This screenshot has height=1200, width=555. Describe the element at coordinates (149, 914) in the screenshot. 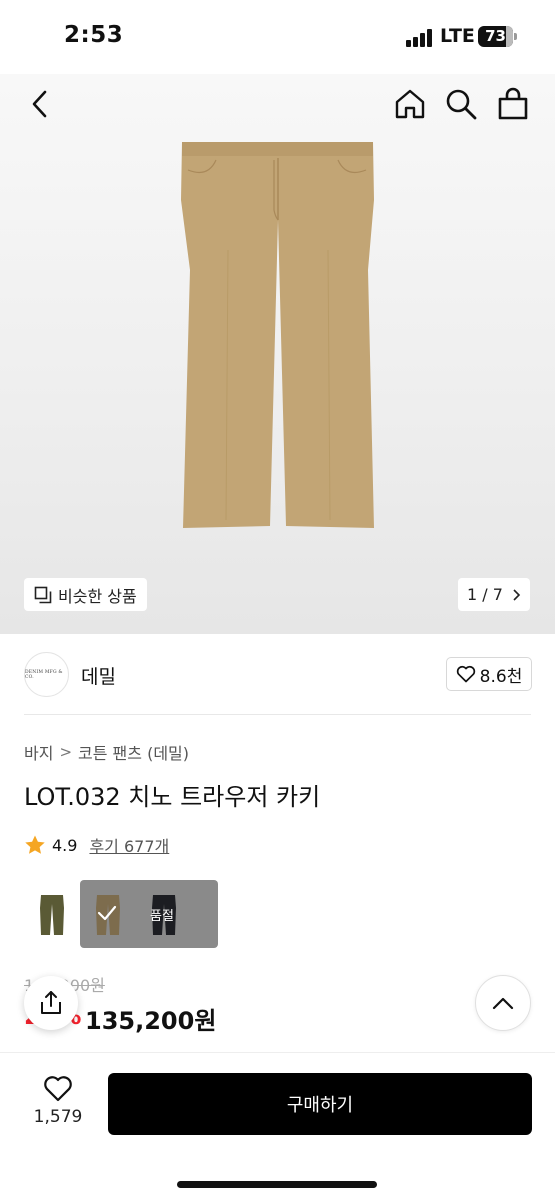

I see `swatch-group: 품절` at that location.